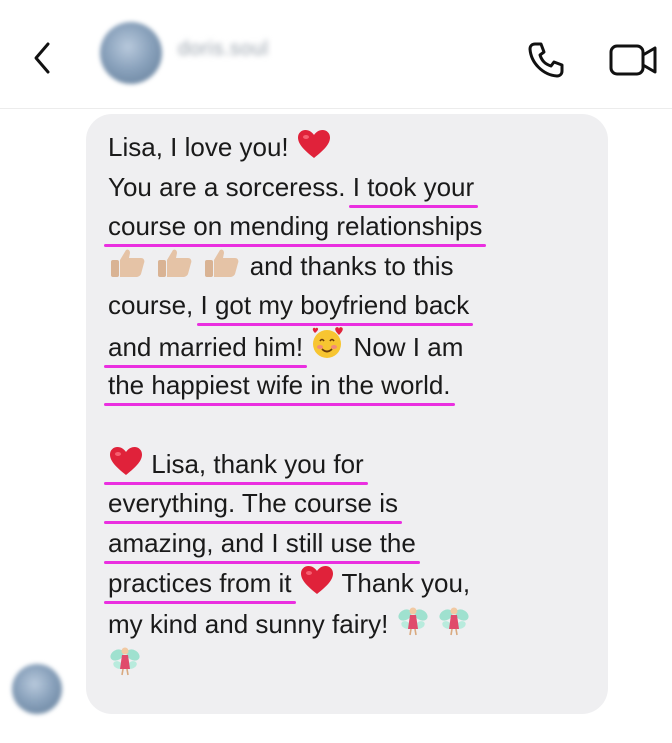 The image size is (672, 743). I want to click on highlighted-text: and married him!, so click(206, 346).